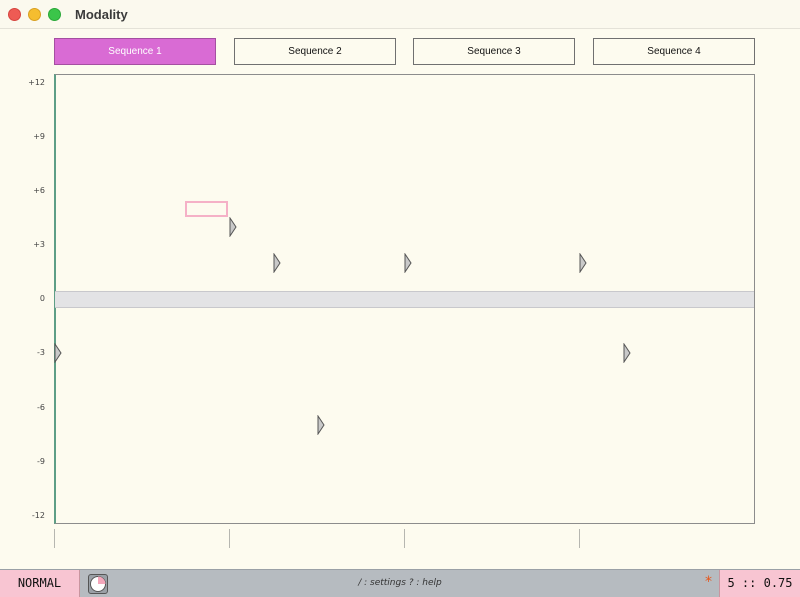 The image size is (800, 597). What do you see at coordinates (39, 136) in the screenshot?
I see `y-axis-label: +9` at bounding box center [39, 136].